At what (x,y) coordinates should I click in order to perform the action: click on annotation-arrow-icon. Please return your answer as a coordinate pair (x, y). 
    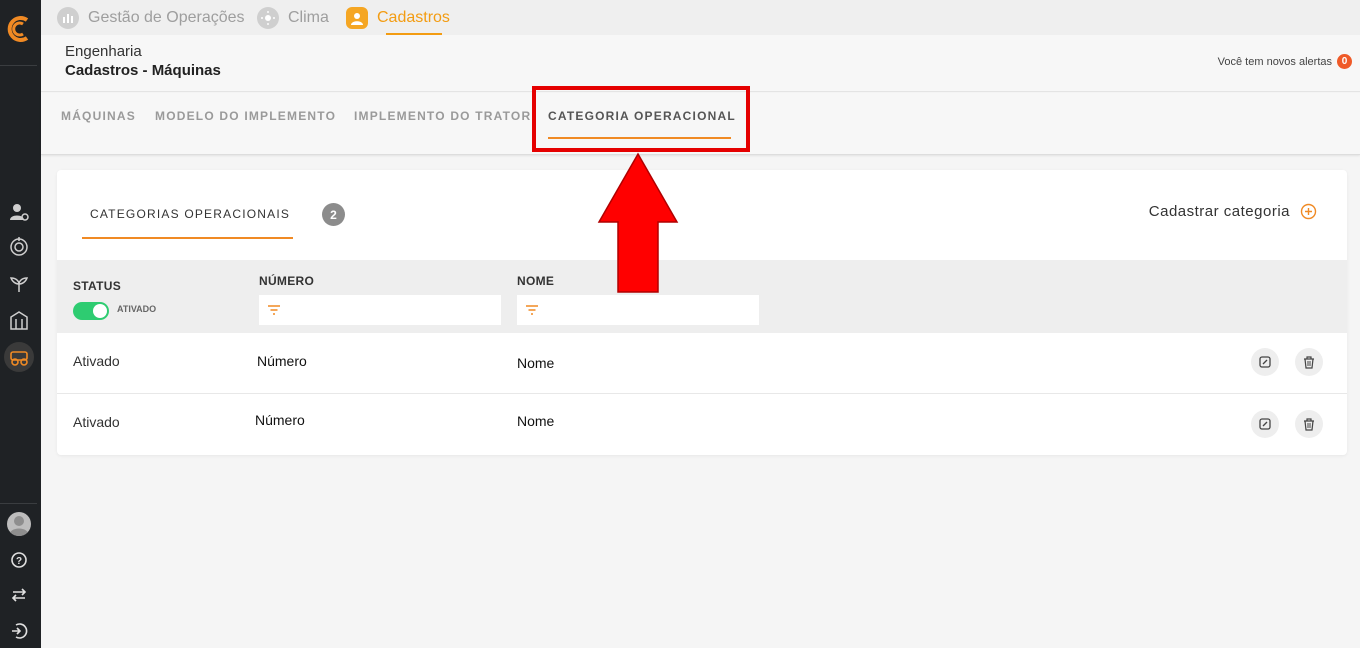
    Looking at the image, I should click on (638, 222).